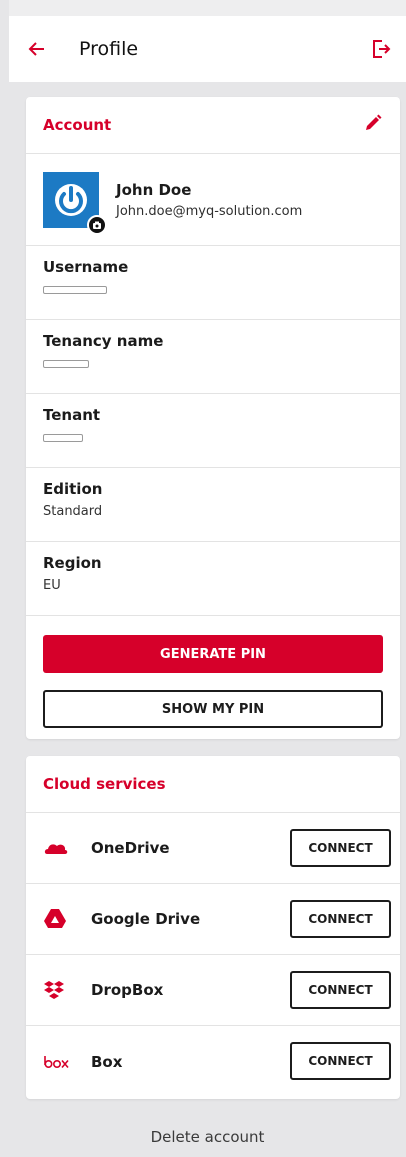 The height and width of the screenshot is (1157, 406). What do you see at coordinates (340, 848) in the screenshot?
I see `connect-onedrive-button: CONNECT` at bounding box center [340, 848].